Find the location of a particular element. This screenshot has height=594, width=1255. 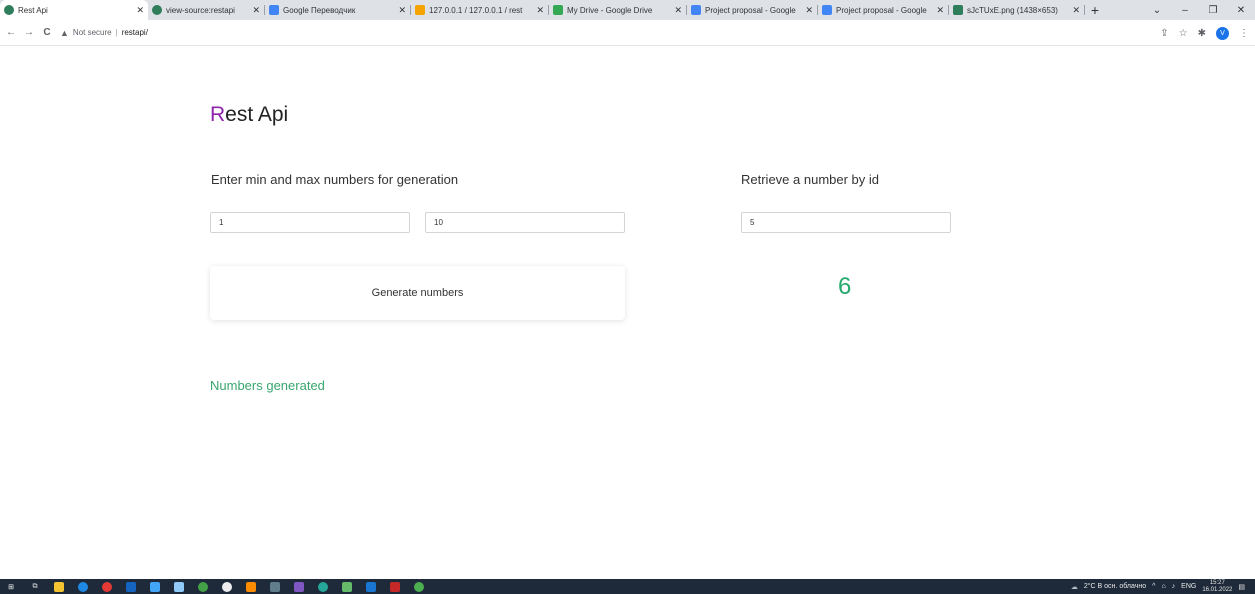

tab-google-drive: My Drive - Google Drive ✕ is located at coordinates (617, 10).